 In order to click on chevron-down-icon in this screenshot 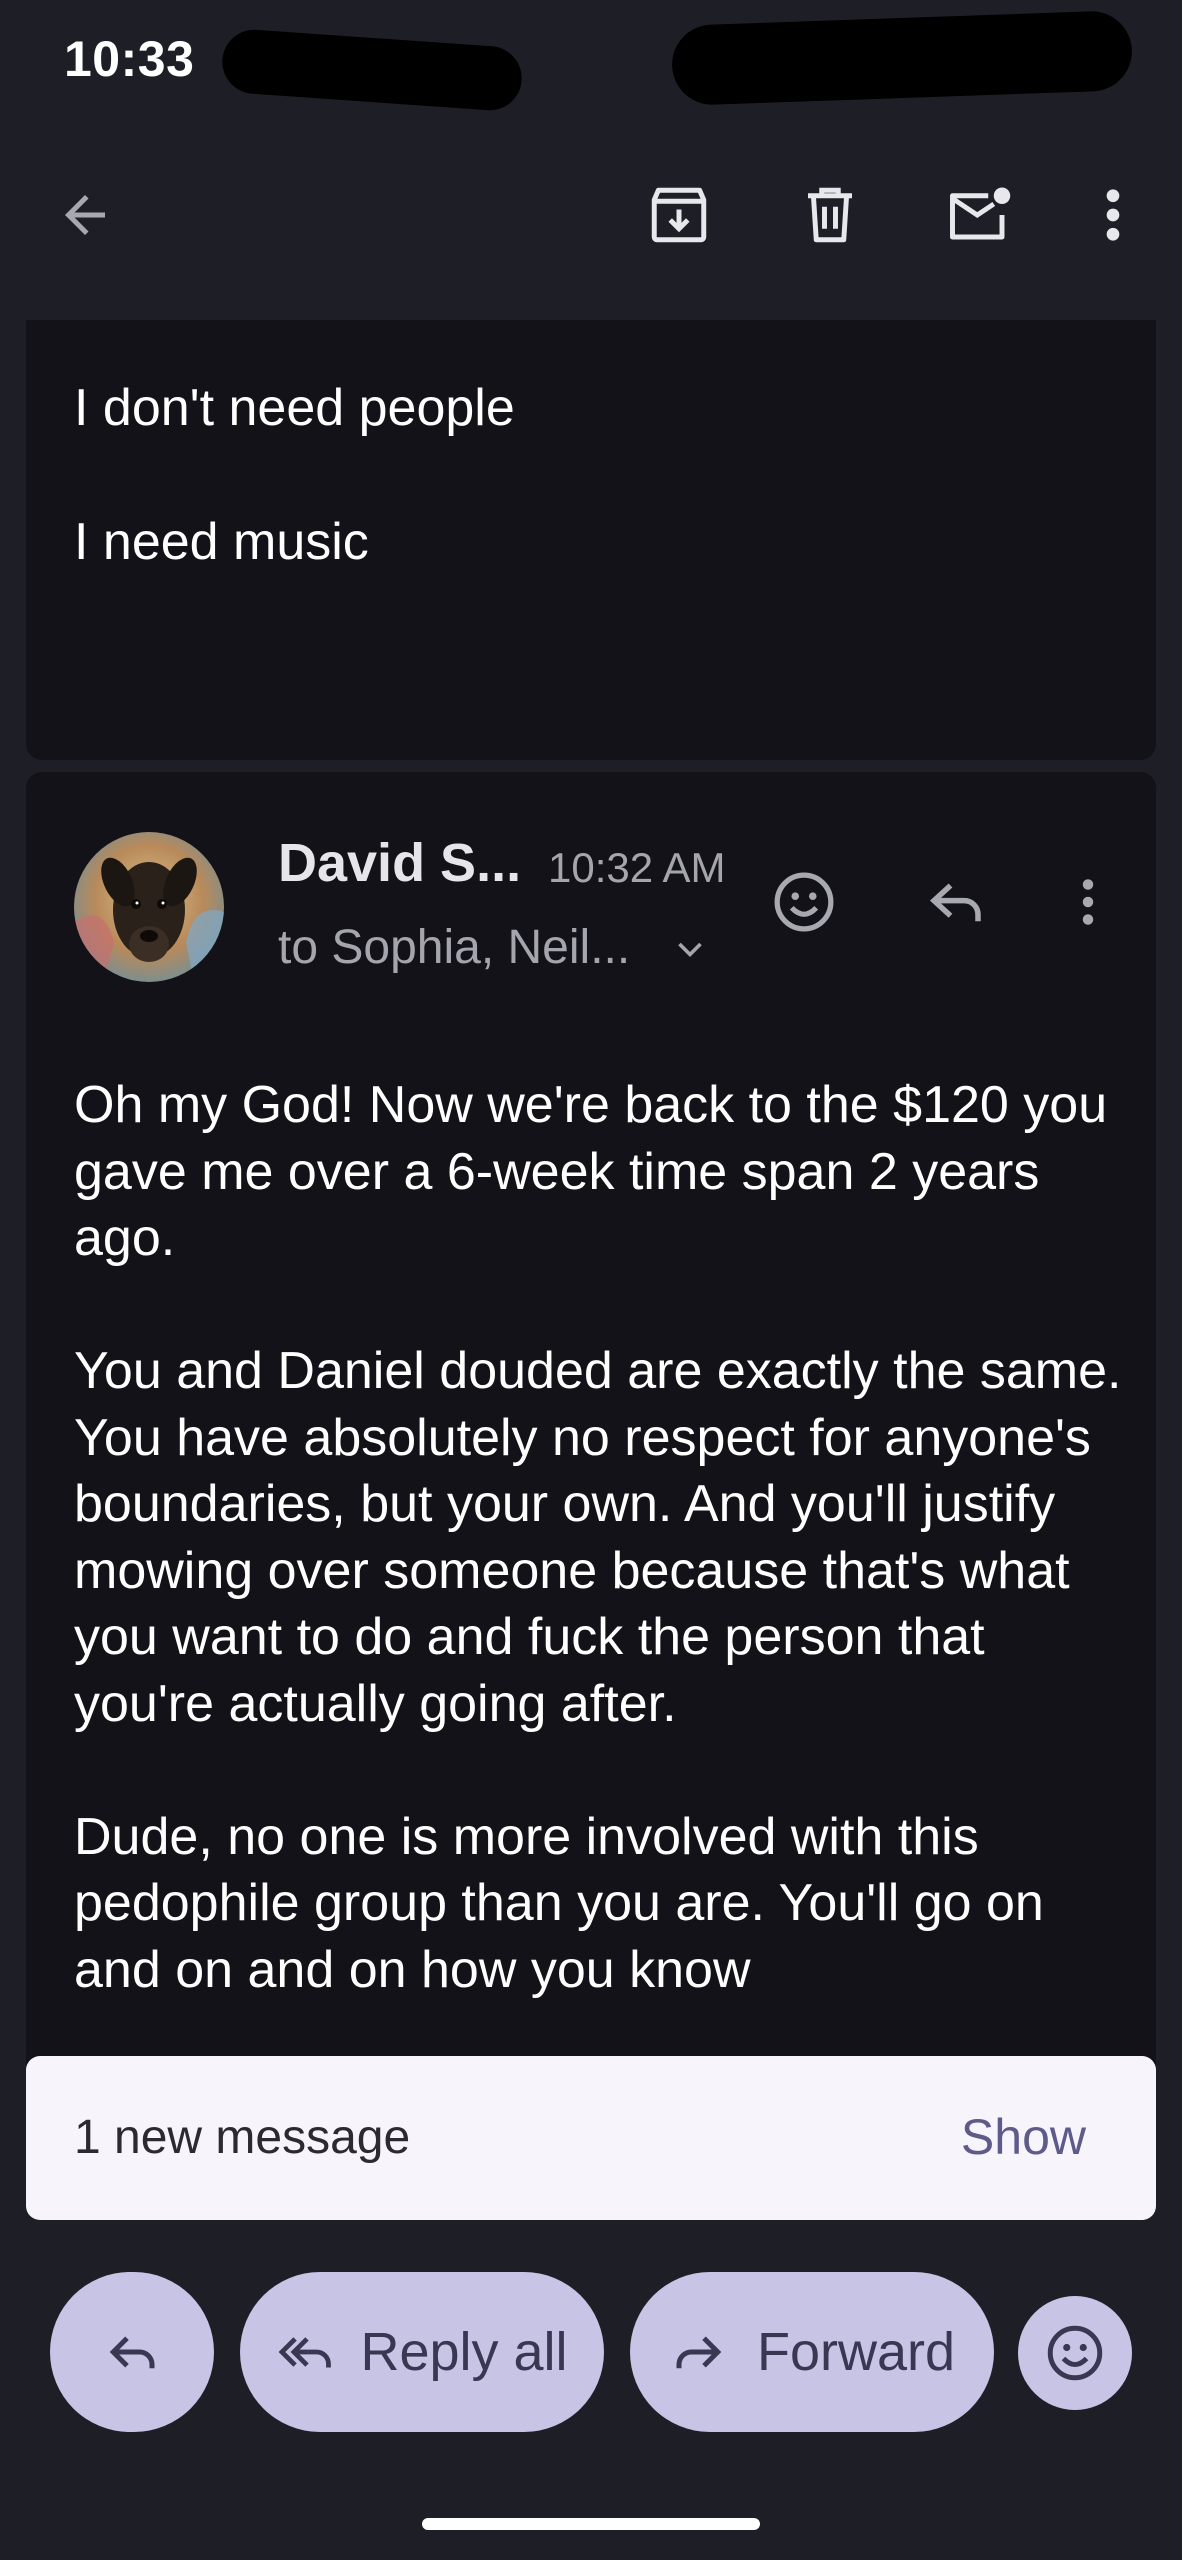, I will do `click(690, 950)`.